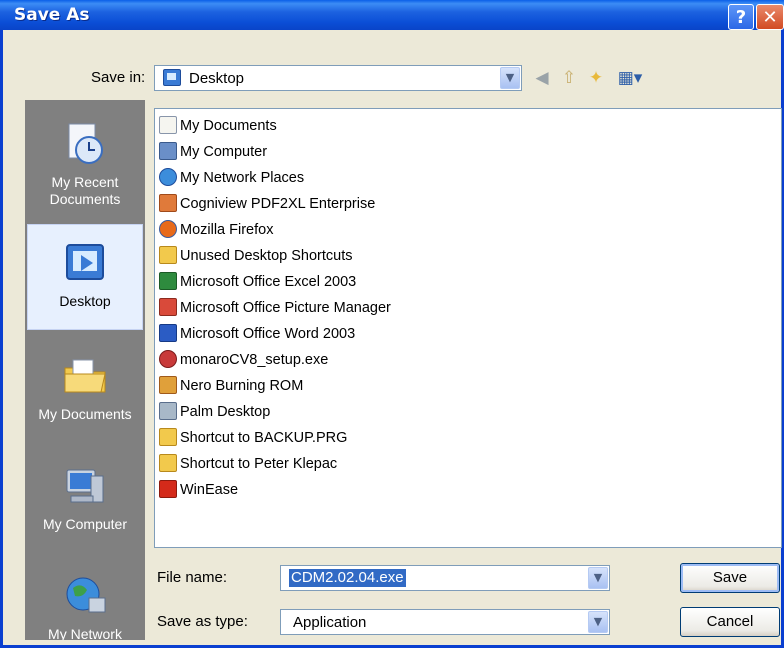 This screenshot has width=784, height=648. Describe the element at coordinates (85, 376) in the screenshot. I see `my-documents-icon` at that location.